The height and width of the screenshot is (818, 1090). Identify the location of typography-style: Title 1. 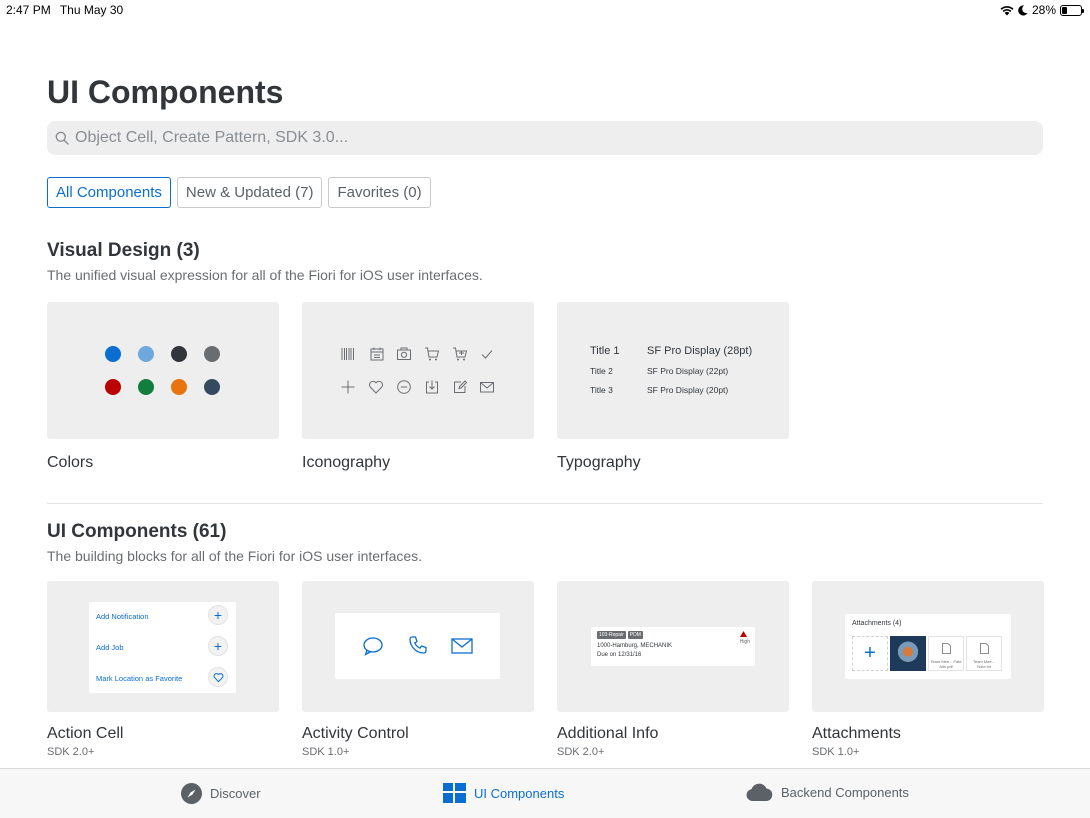
(605, 351).